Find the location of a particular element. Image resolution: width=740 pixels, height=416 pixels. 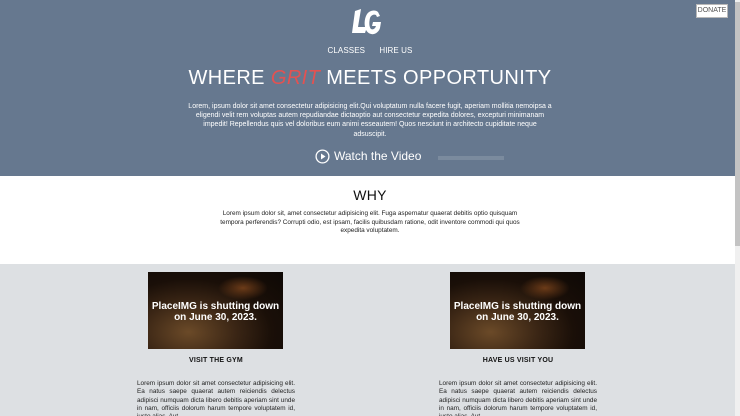

headline-accent: GRIT is located at coordinates (295, 78).